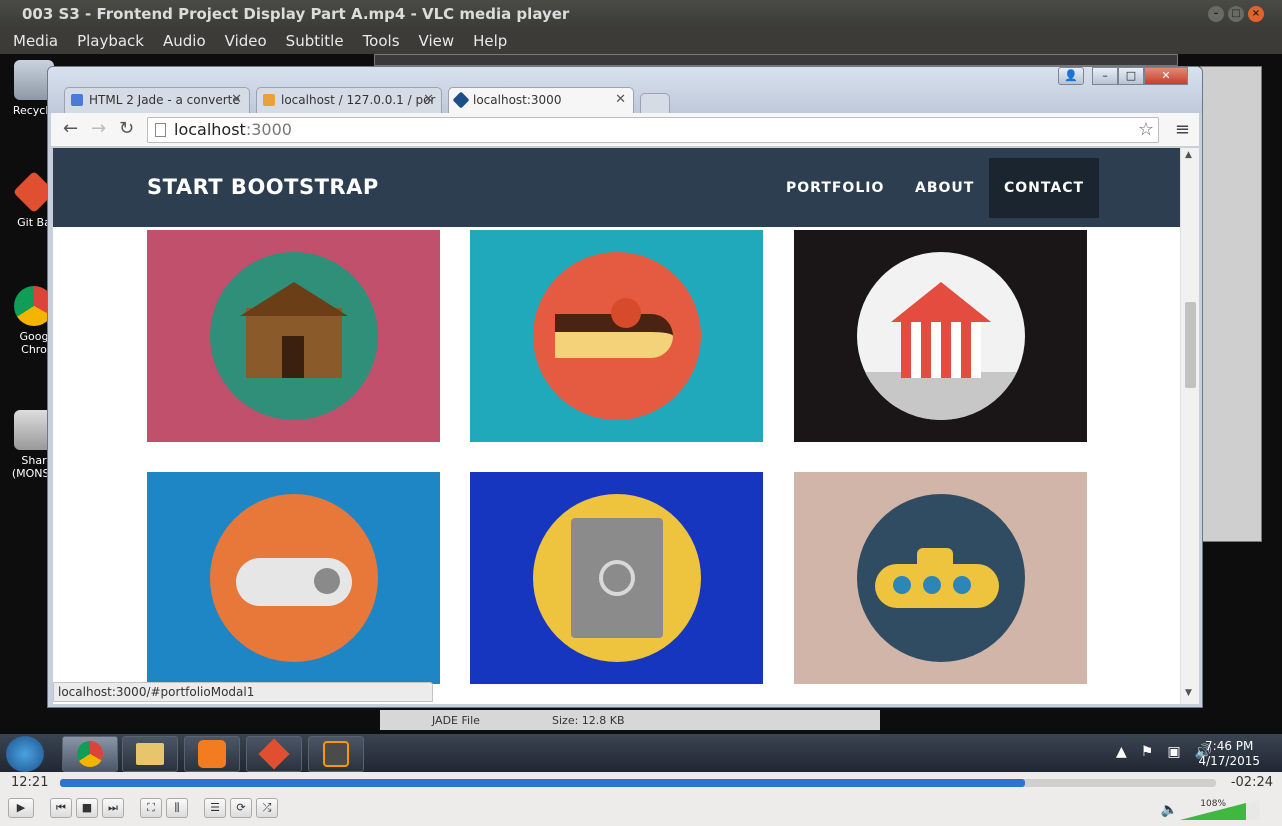  I want to click on network-icon: ▣, so click(1173, 752).